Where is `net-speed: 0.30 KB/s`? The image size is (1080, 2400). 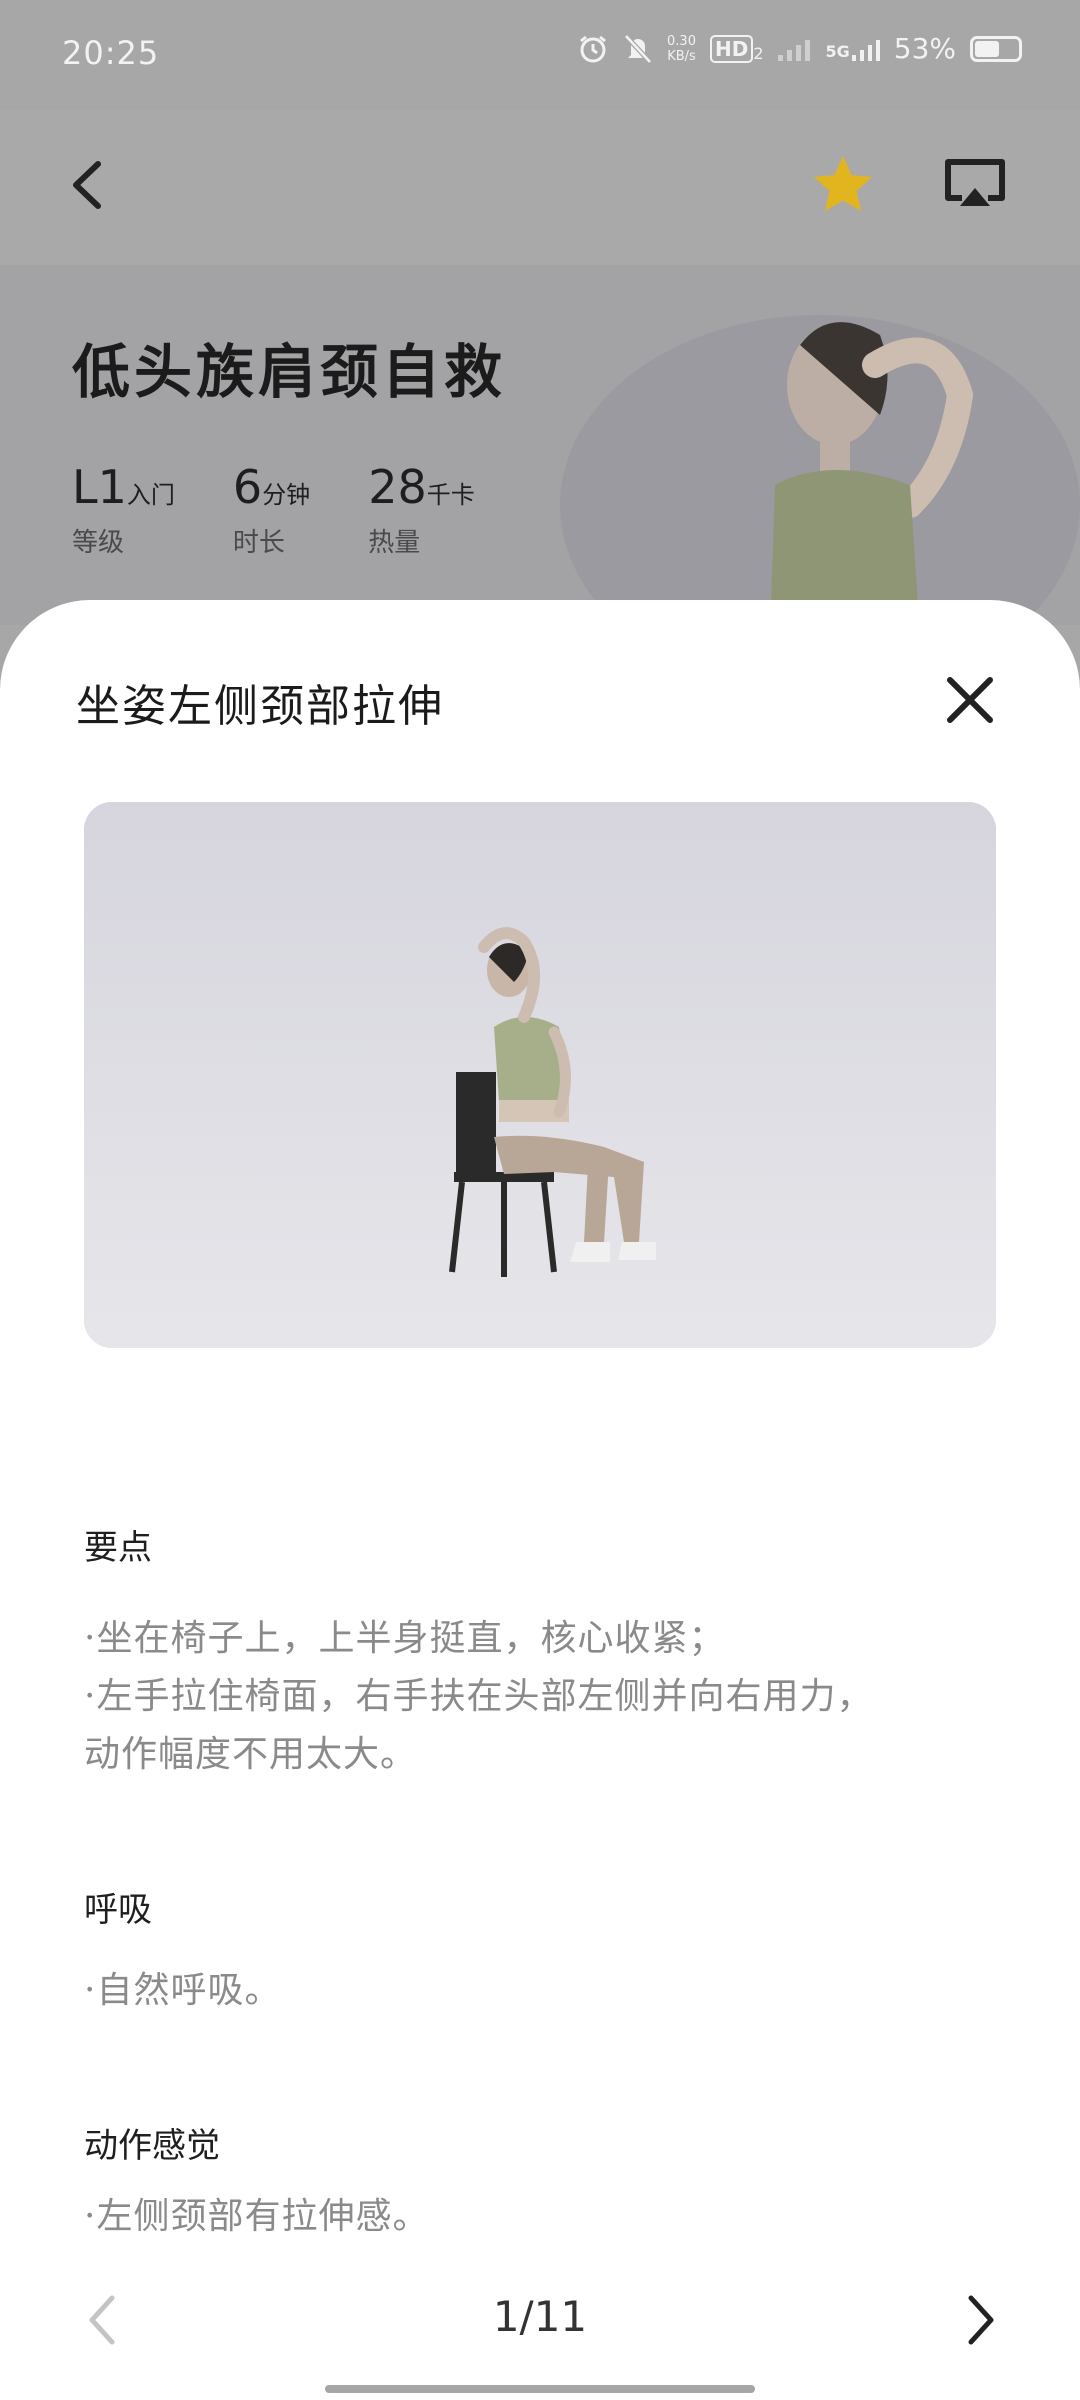 net-speed: 0.30 KB/s is located at coordinates (681, 49).